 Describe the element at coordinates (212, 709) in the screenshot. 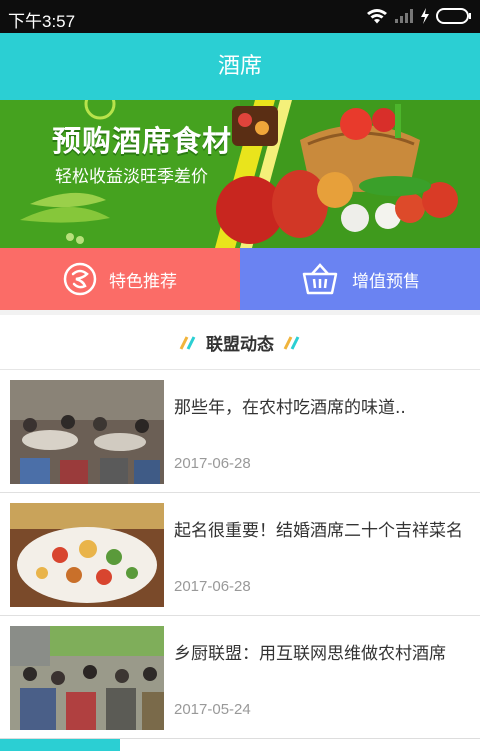

I see `news-date: 2017-05-24` at that location.